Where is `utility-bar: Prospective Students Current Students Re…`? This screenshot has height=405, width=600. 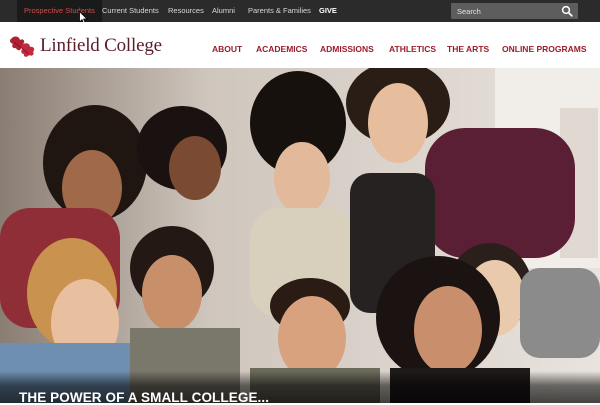 utility-bar: Prospective Students Current Students Re… is located at coordinates (300, 12).